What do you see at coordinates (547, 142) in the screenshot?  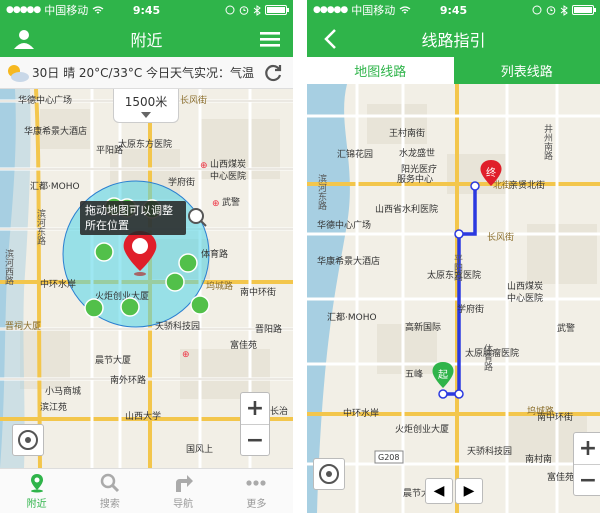 I see `svg-text: 井州南路` at bounding box center [547, 142].